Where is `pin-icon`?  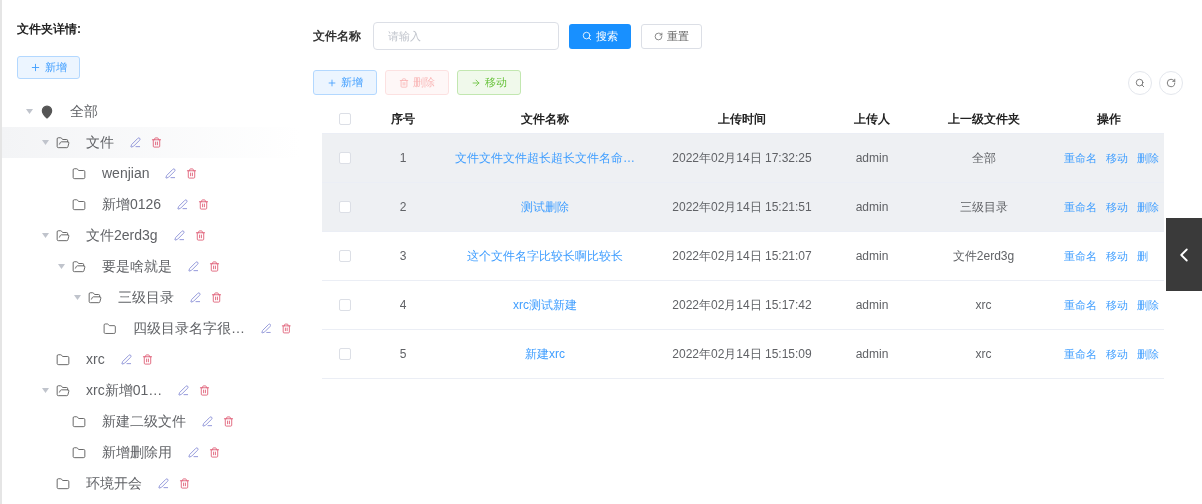 pin-icon is located at coordinates (47, 111).